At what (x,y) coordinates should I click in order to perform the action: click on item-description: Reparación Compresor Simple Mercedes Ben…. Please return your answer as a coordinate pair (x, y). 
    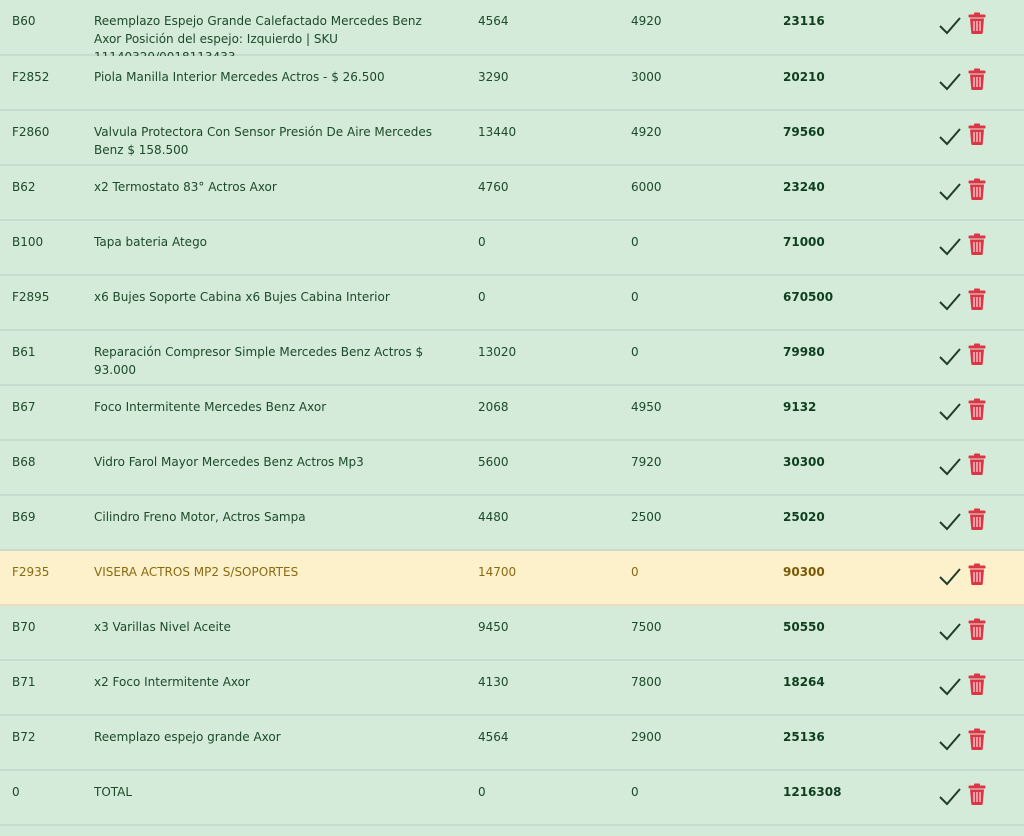
    Looking at the image, I should click on (259, 361).